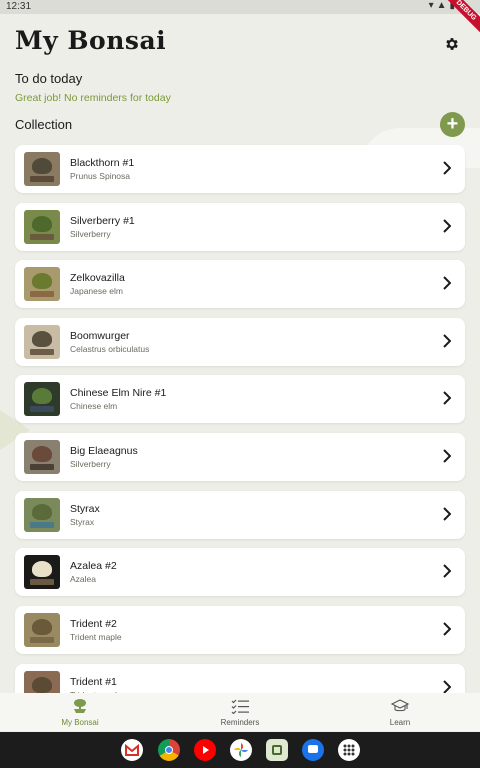 The image size is (480, 768). I want to click on add-bonsai-button: +, so click(452, 124).